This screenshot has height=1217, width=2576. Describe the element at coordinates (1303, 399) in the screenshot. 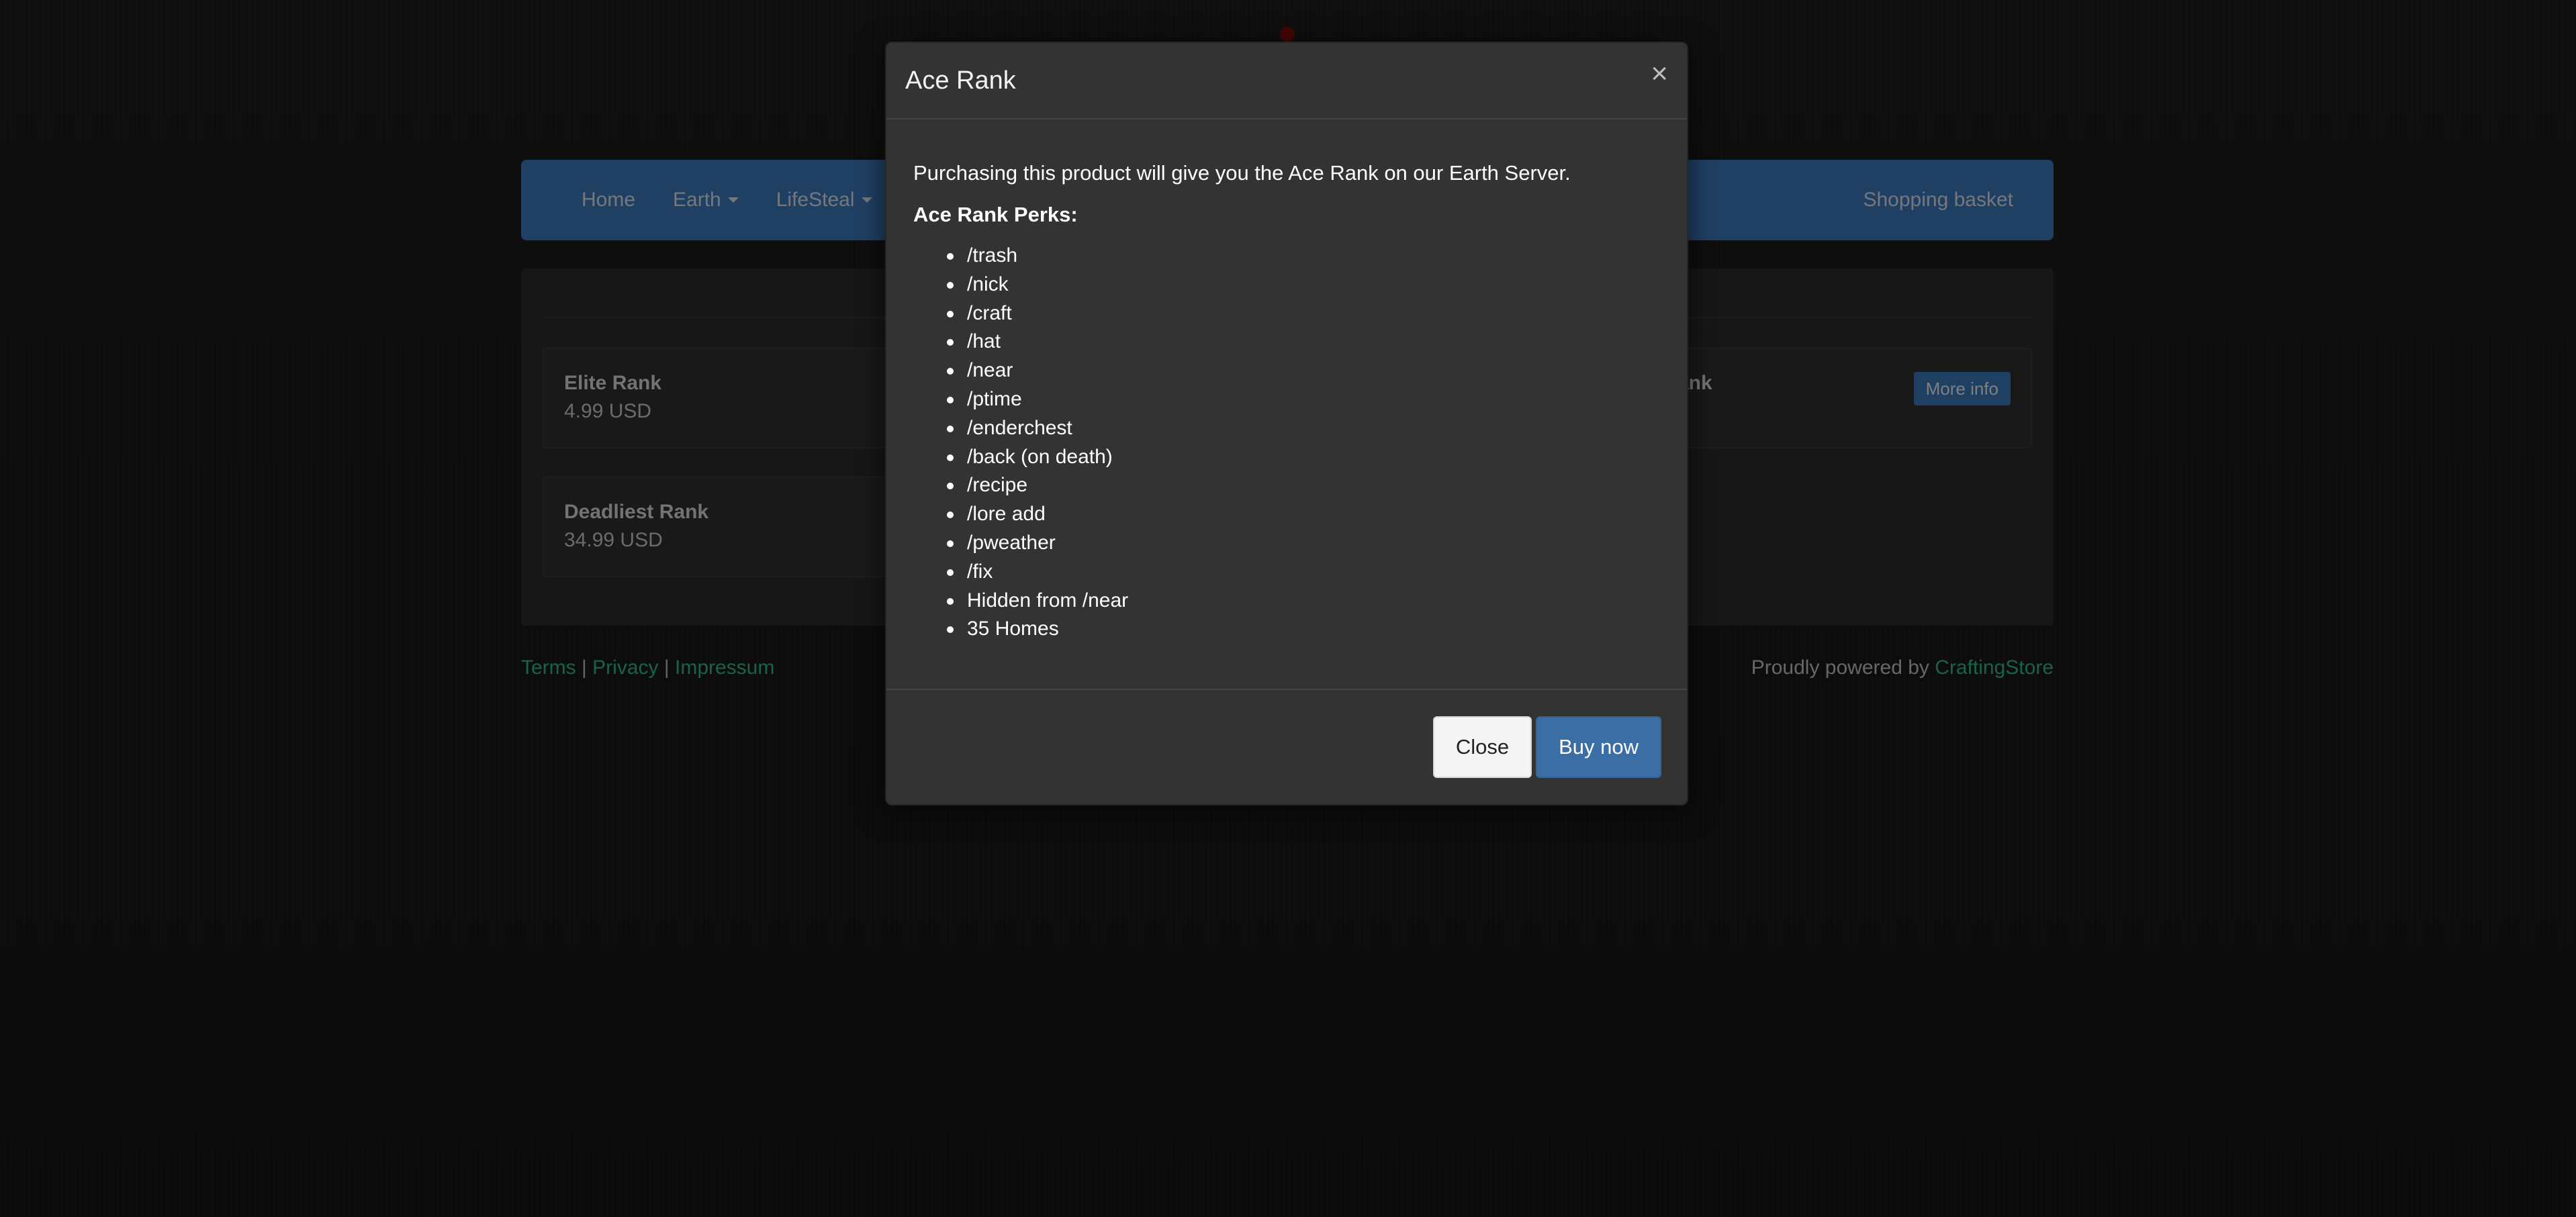

I see `list-item: /ptime` at that location.